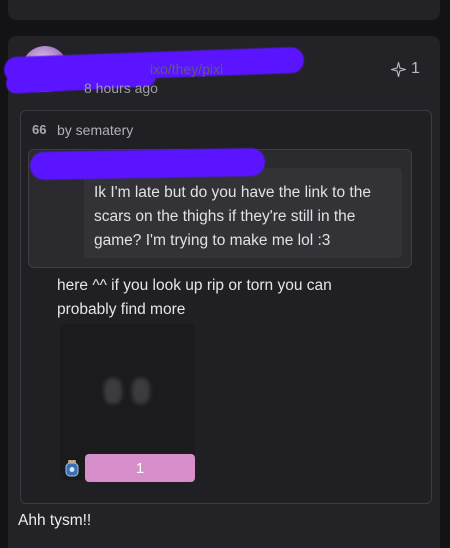 The width and height of the screenshot is (450, 548). I want to click on attachment-count-button: 1, so click(140, 468).